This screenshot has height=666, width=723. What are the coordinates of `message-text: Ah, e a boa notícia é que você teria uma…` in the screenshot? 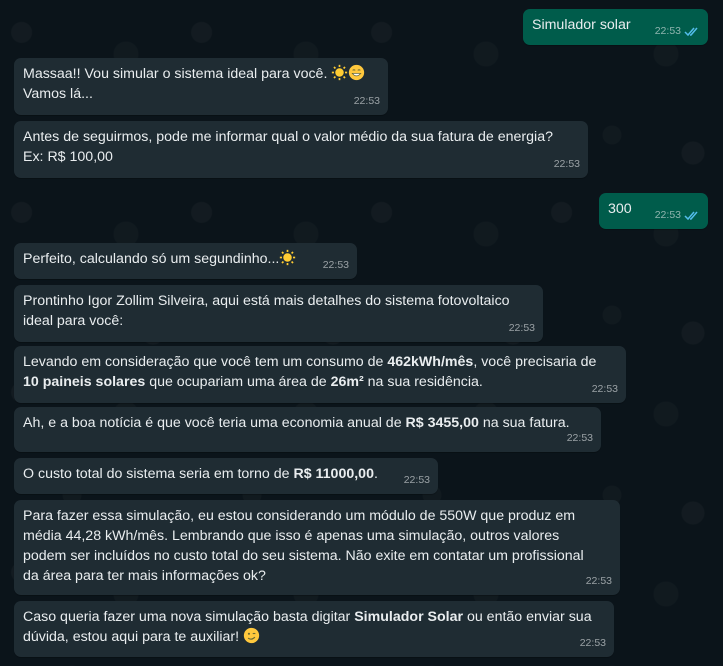 It's located at (307, 423).